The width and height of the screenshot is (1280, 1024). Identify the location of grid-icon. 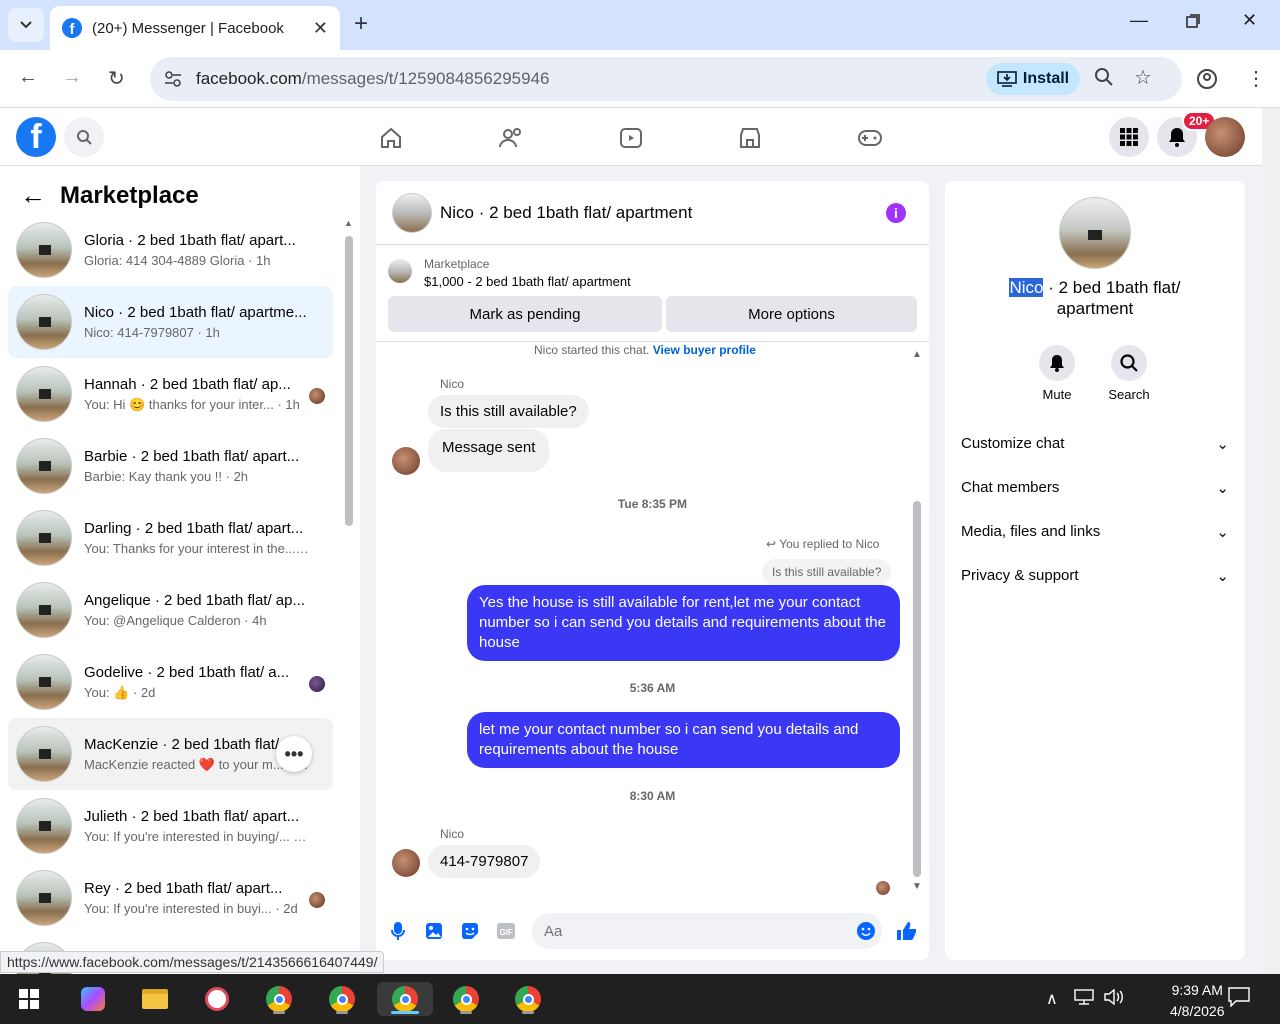
(1129, 137).